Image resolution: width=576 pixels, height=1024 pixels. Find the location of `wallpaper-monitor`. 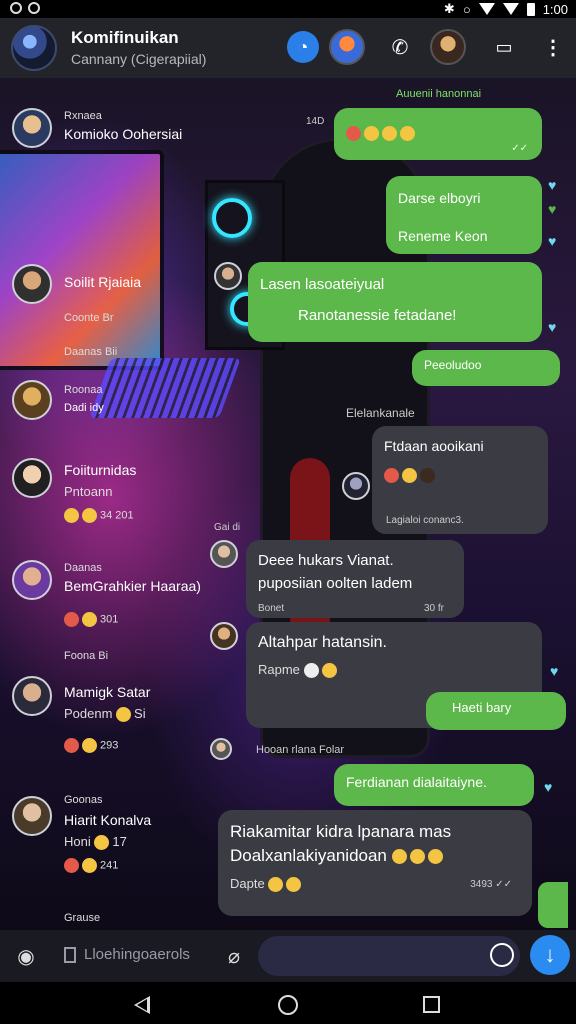

wallpaper-monitor is located at coordinates (82, 260).